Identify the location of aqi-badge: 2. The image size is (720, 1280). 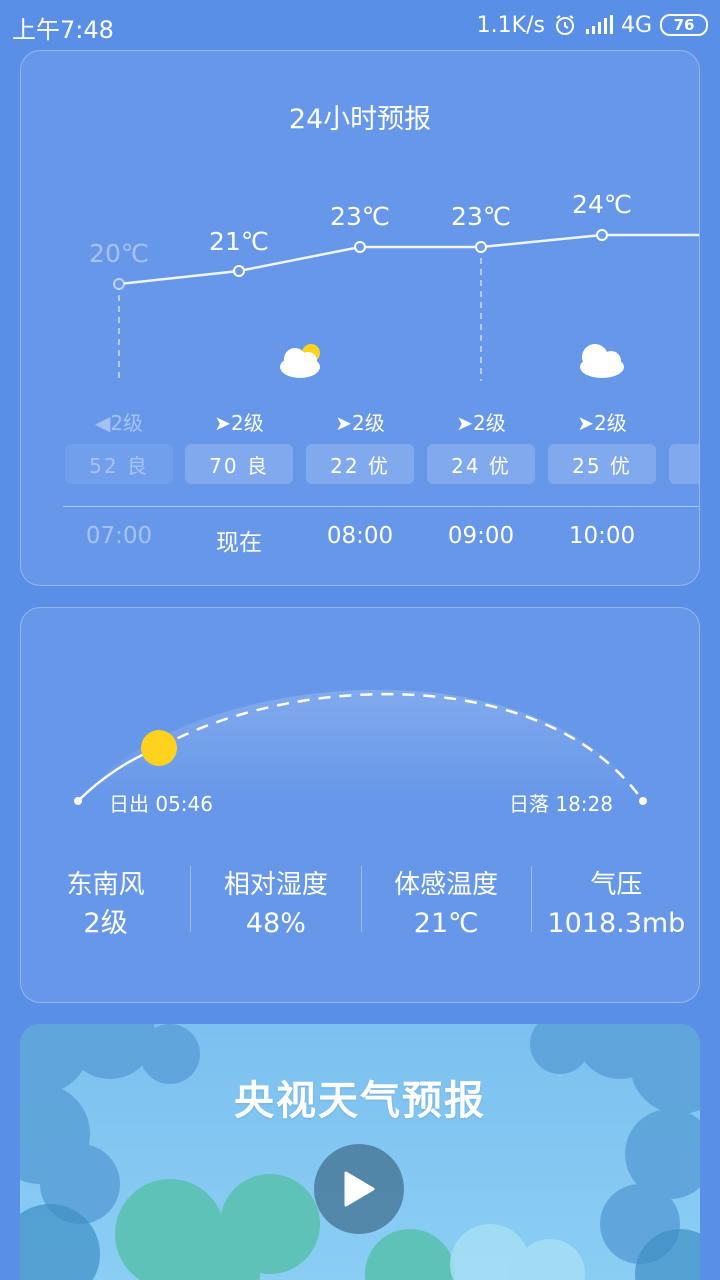
(684, 464).